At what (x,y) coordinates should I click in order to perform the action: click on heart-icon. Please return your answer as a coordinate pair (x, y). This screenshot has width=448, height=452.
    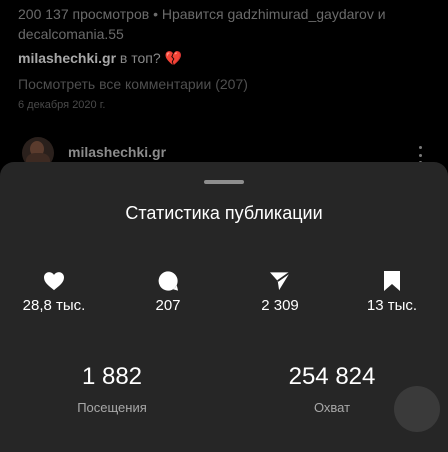
    Looking at the image, I should click on (54, 281).